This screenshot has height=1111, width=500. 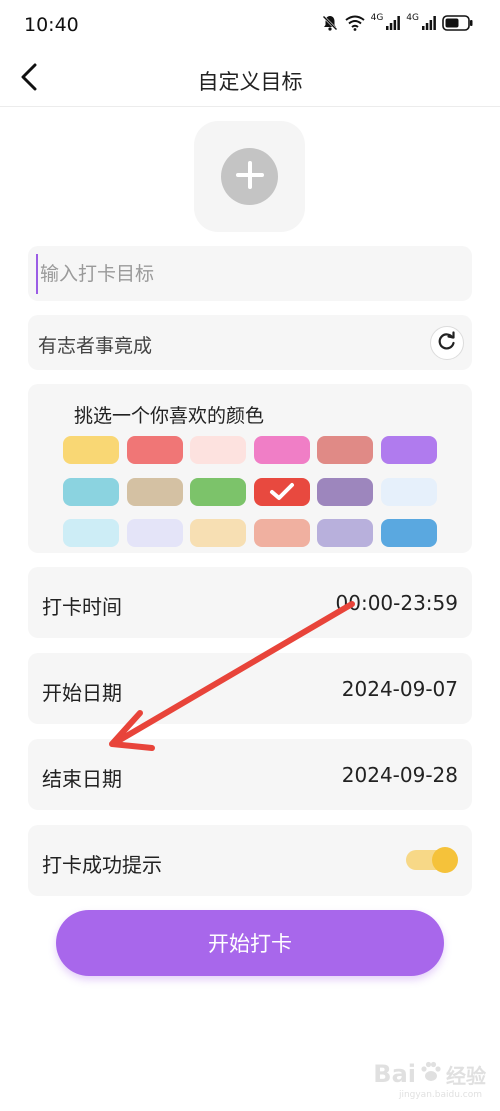 I want to click on plus-icon, so click(x=250, y=177).